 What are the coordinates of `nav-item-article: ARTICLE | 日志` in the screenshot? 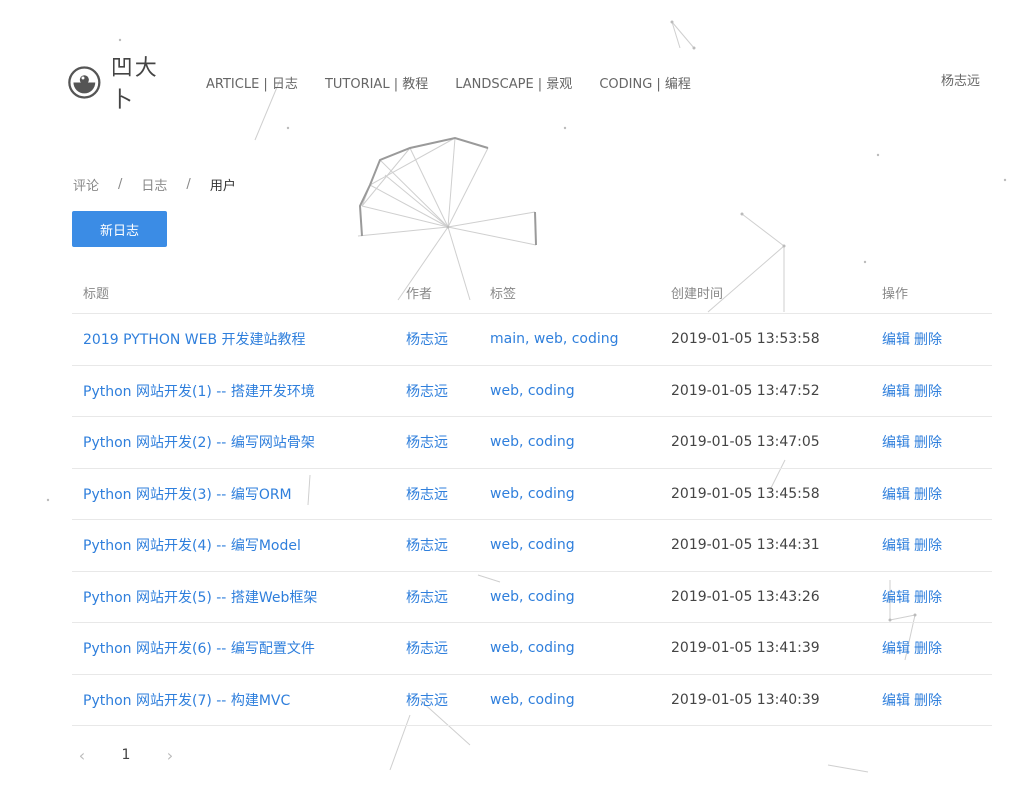 It's located at (252, 82).